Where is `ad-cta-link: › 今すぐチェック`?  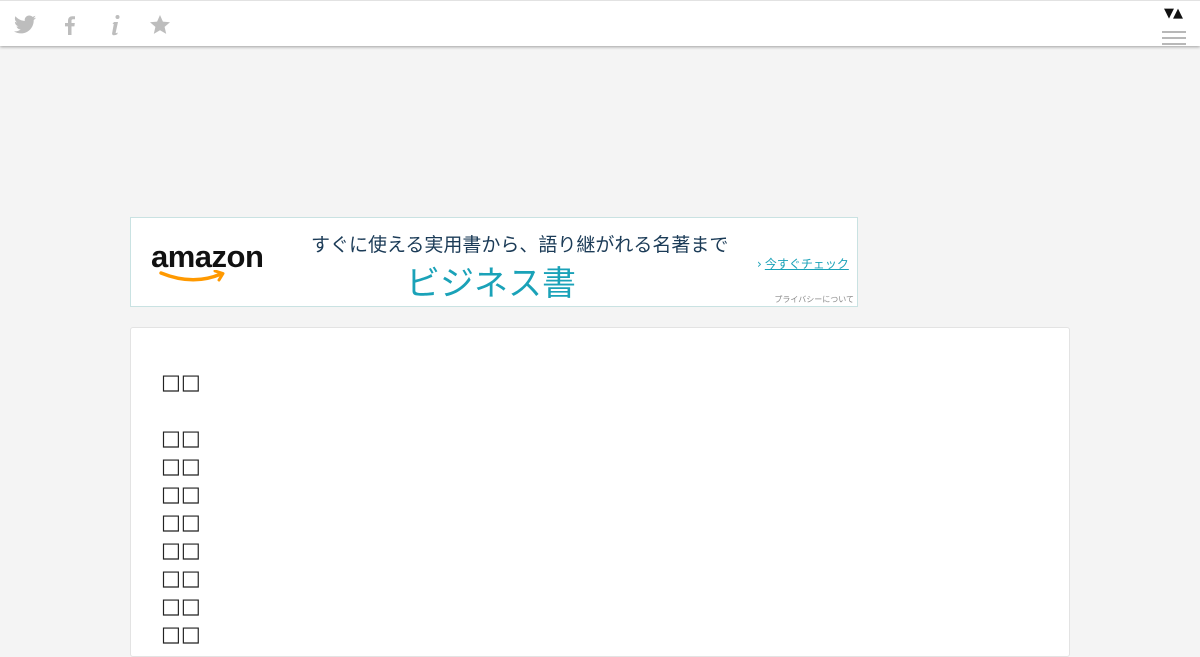
ad-cta-link: › 今すぐチェック is located at coordinates (803, 263).